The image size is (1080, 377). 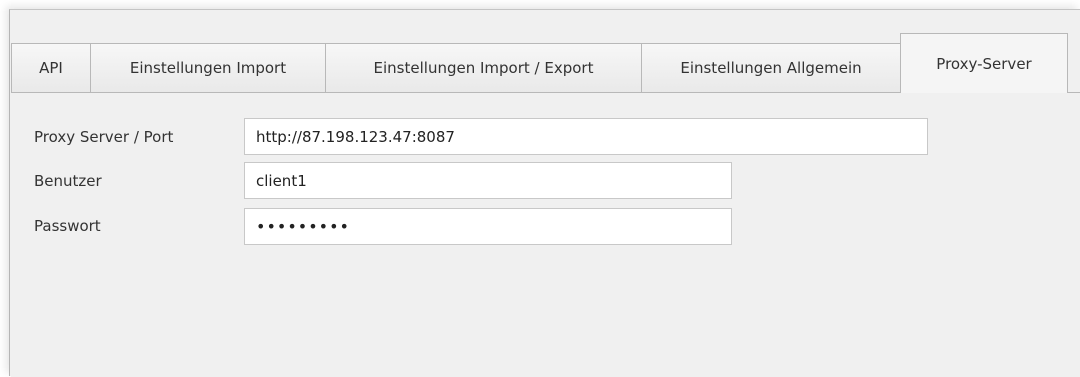 What do you see at coordinates (67, 226) in the screenshot?
I see `password-label: Passwort` at bounding box center [67, 226].